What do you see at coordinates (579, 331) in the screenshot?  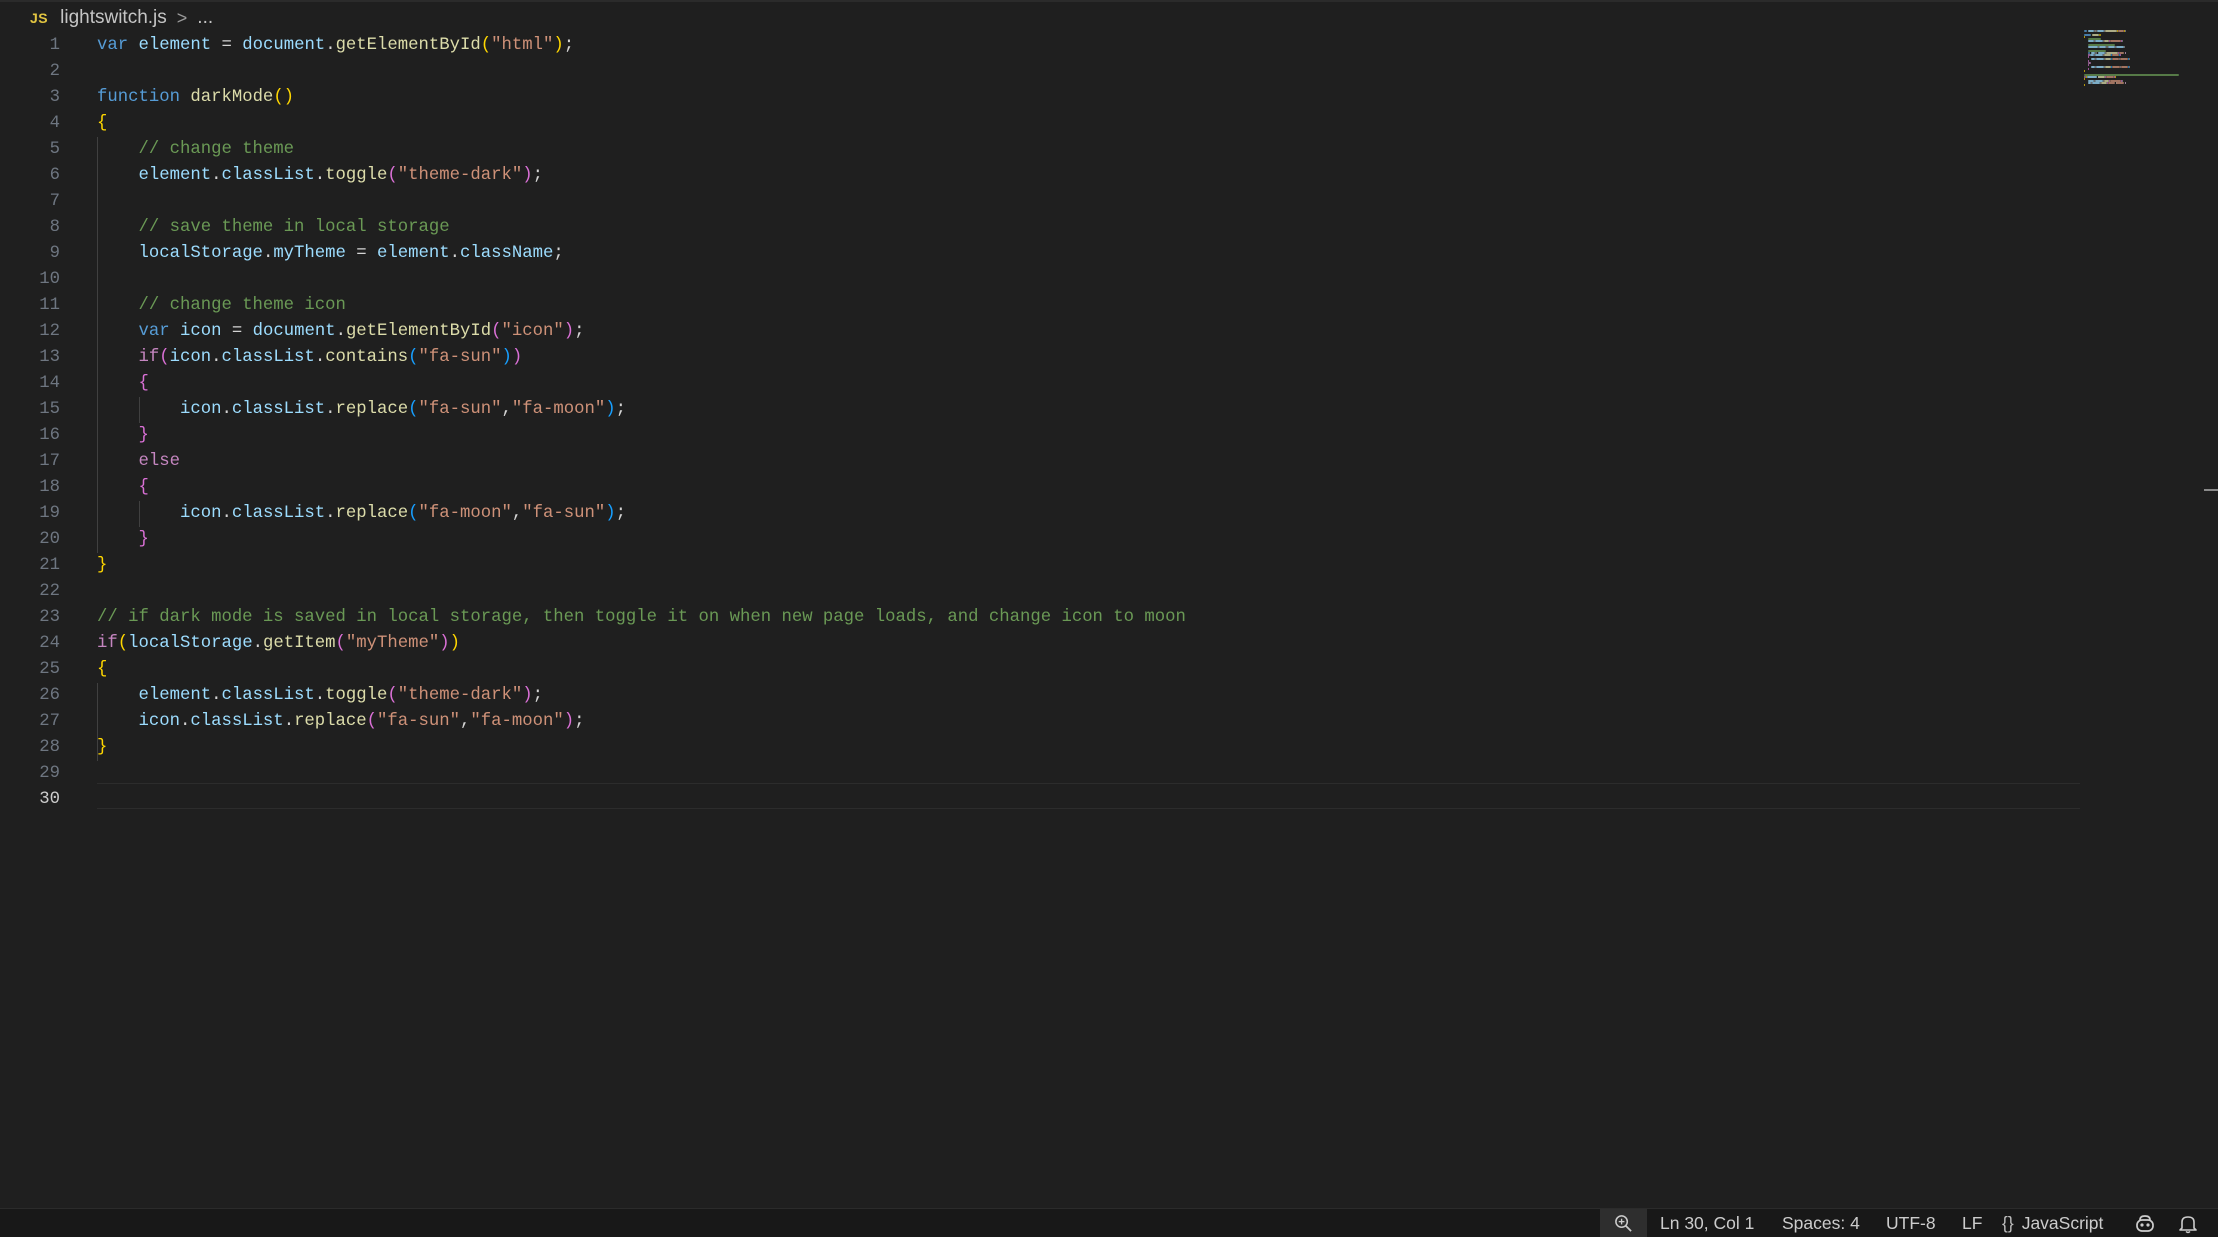 I see `code-token: ;` at bounding box center [579, 331].